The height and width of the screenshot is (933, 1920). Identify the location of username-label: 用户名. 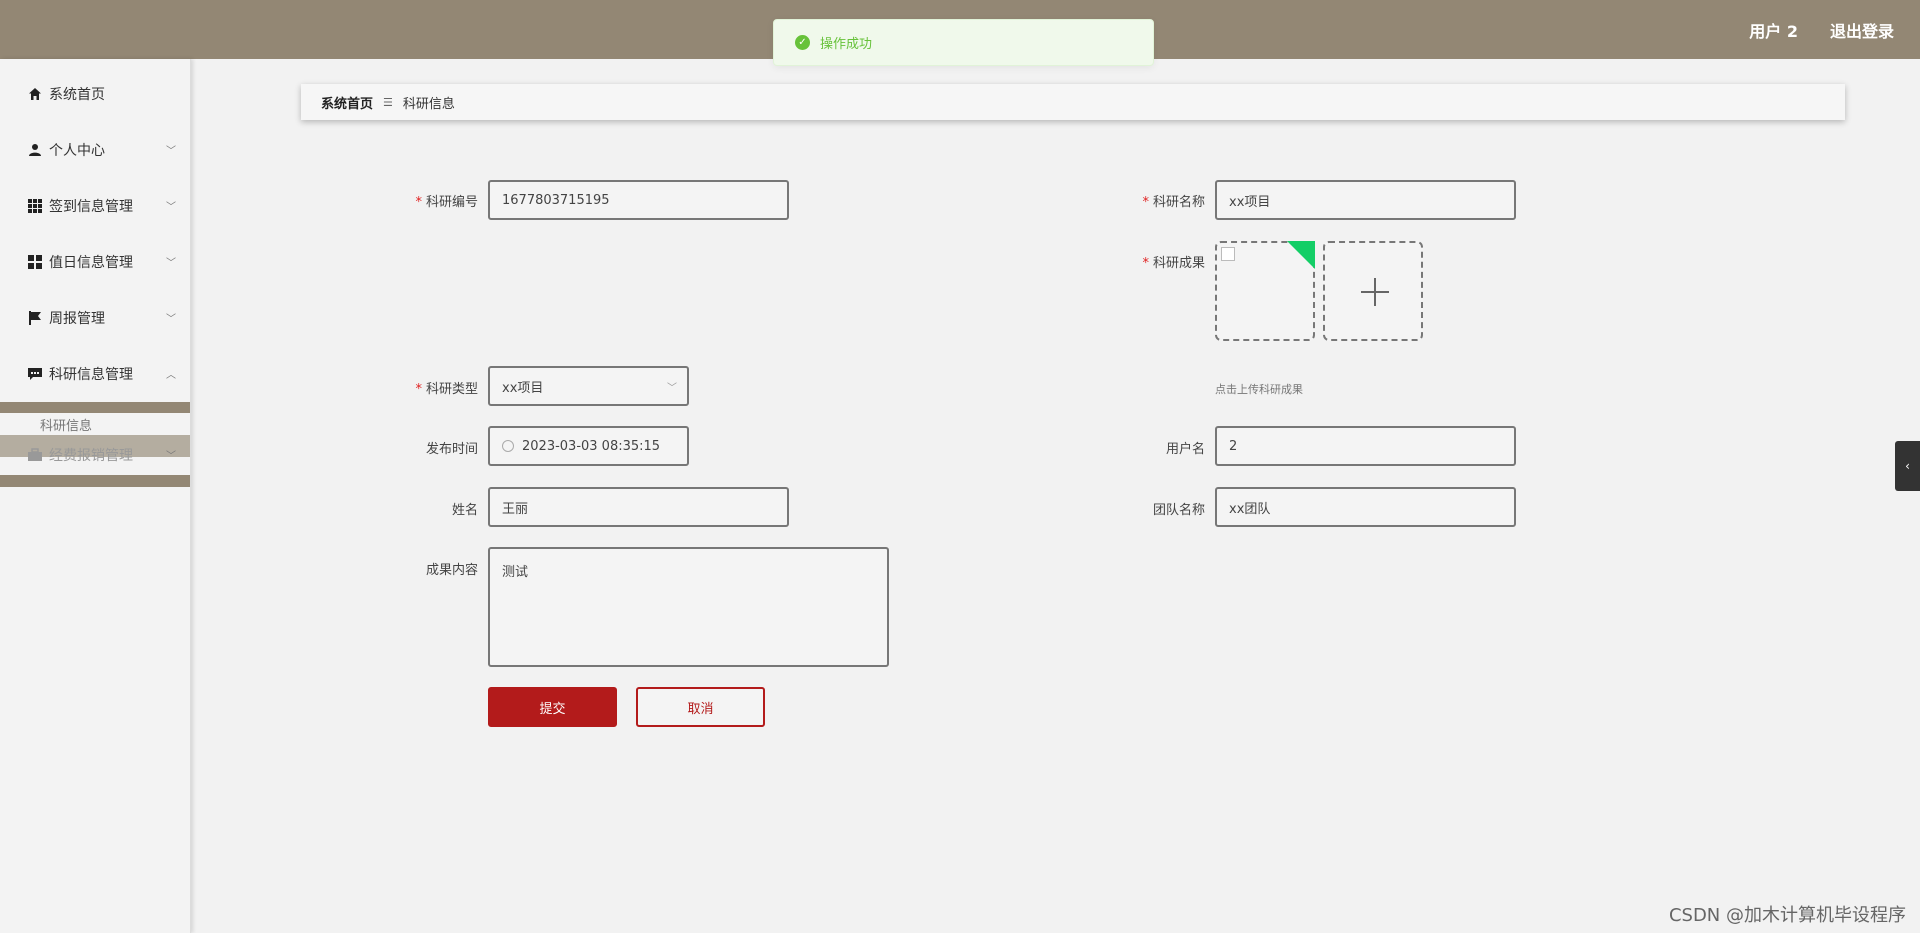
(1185, 449).